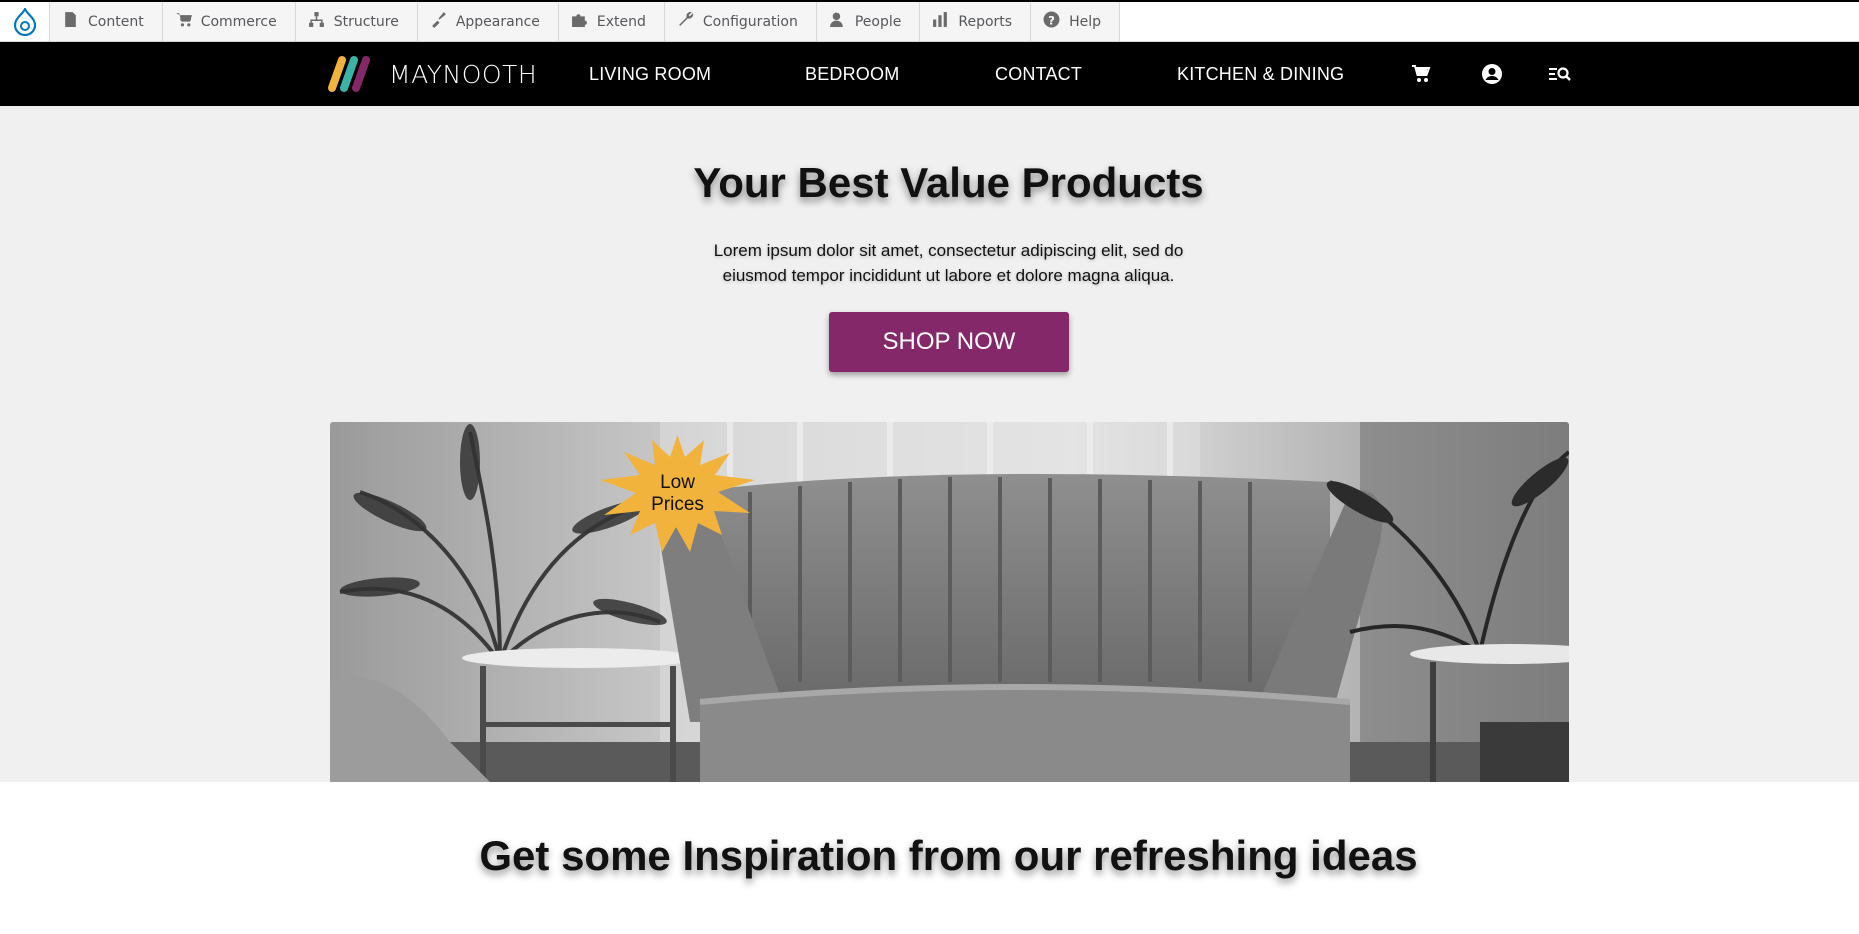 This screenshot has height=934, width=1859. I want to click on toolbar-label: People, so click(878, 21).